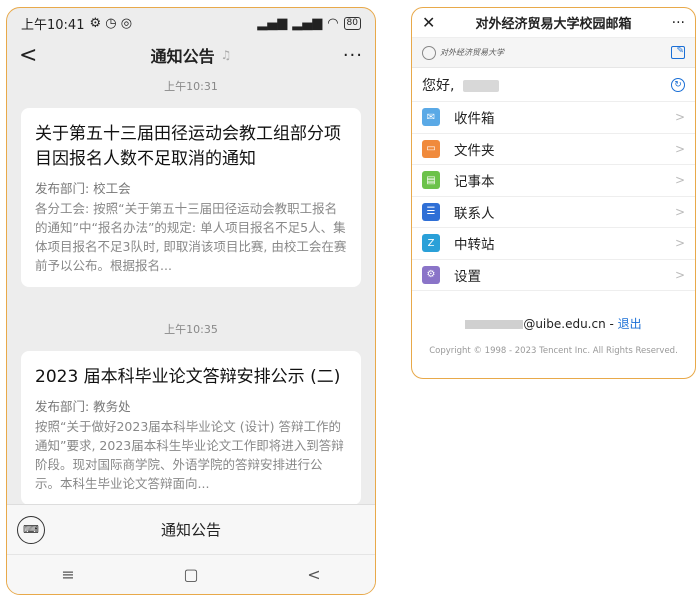  Describe the element at coordinates (352, 23) in the screenshot. I see `battery-icon: 80` at that location.